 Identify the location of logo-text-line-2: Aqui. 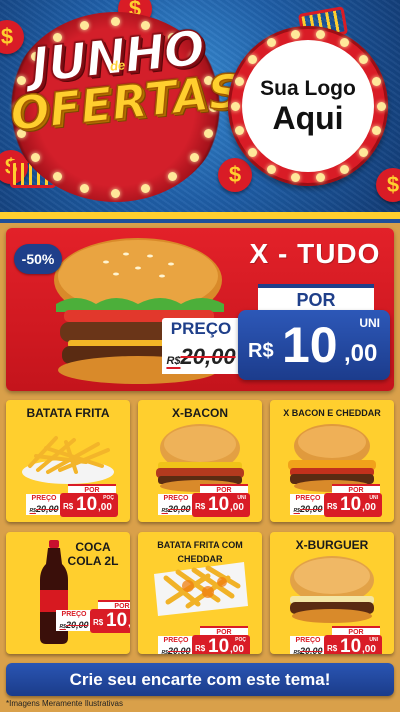
(308, 118).